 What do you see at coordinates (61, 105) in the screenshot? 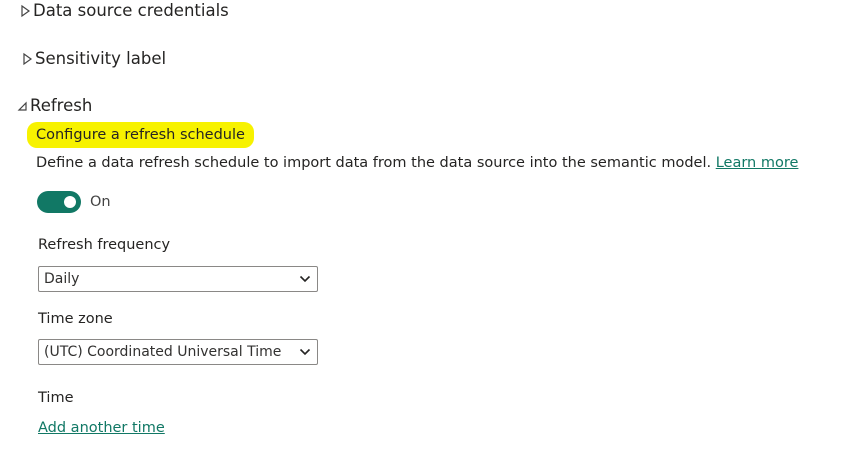
I see `section-label: Refresh` at bounding box center [61, 105].